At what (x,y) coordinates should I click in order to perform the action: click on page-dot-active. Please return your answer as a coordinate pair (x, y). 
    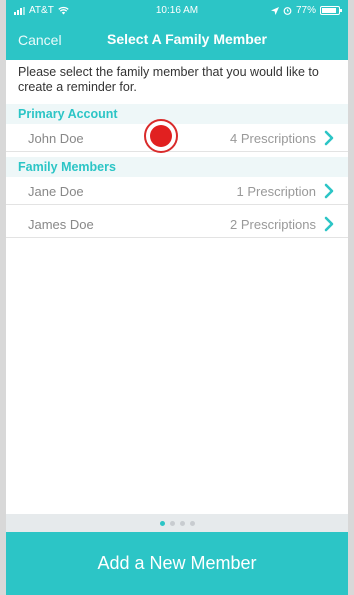
    Looking at the image, I should click on (162, 523).